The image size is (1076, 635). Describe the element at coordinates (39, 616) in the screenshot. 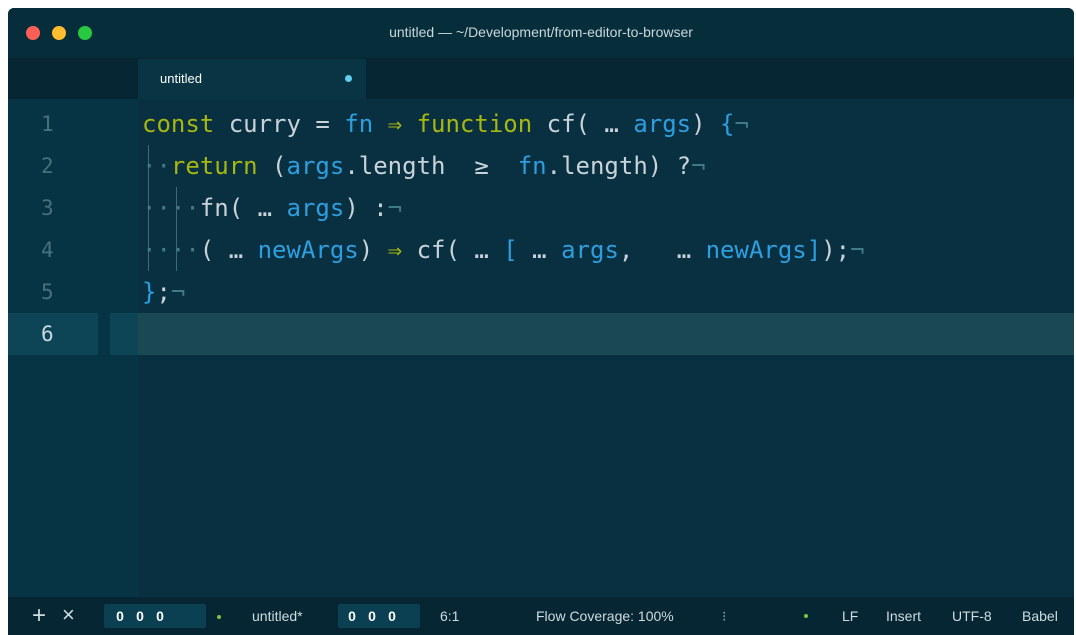

I see `add-terminal-button: +` at that location.